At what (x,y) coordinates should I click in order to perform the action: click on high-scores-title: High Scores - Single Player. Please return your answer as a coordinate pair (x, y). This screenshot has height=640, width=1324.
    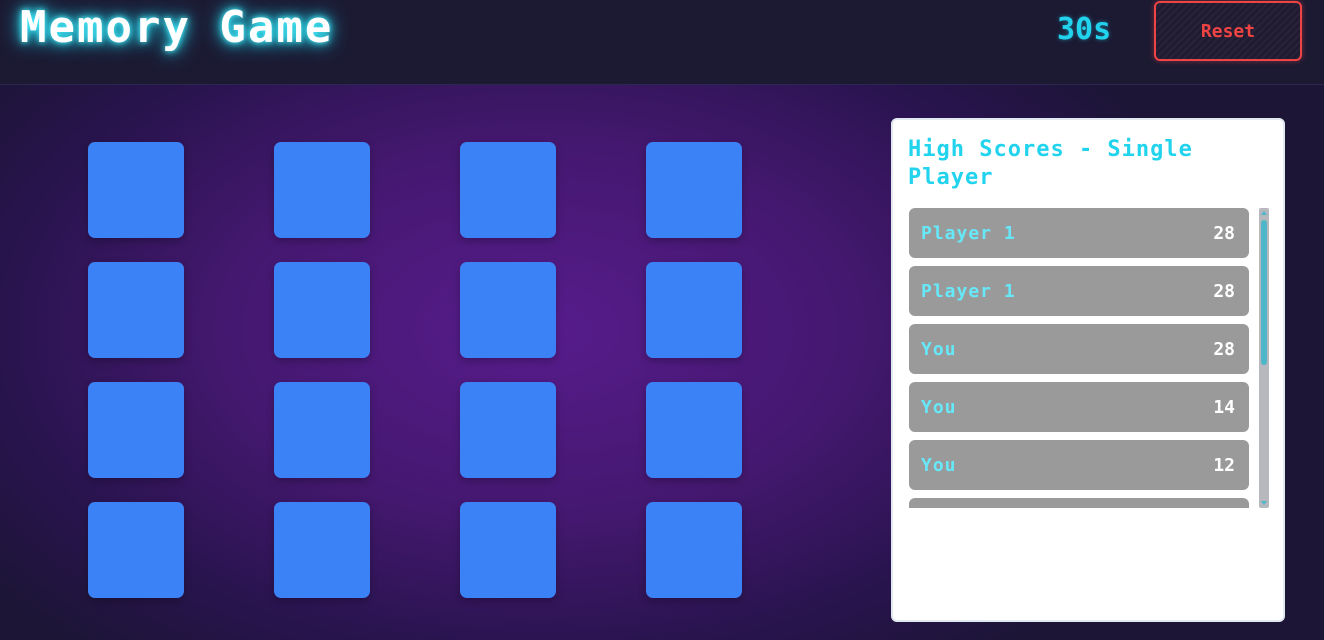
    Looking at the image, I should click on (1050, 163).